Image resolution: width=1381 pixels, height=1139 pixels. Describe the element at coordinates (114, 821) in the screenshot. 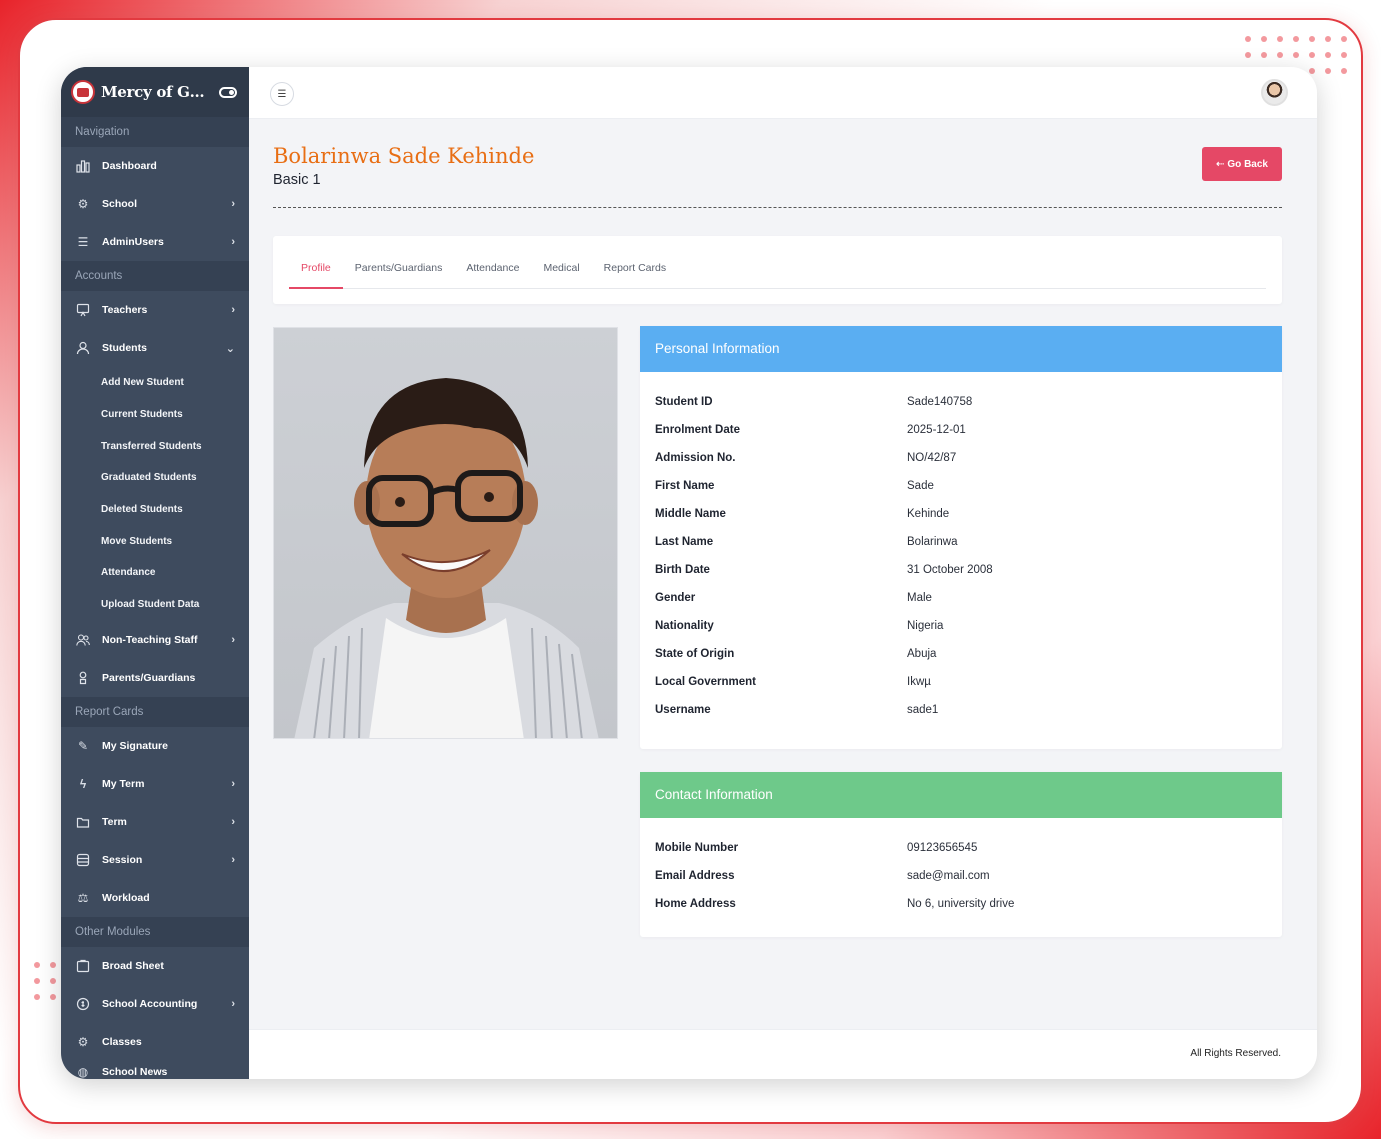

I see `sidebar-item-label: Term` at that location.